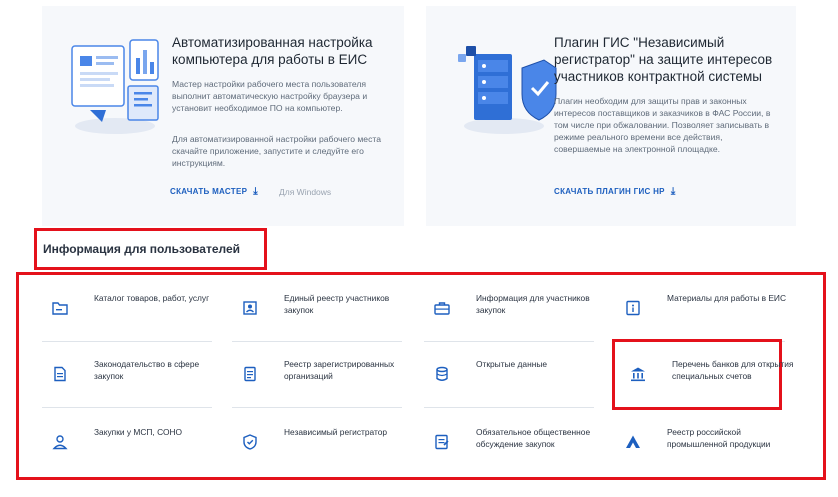 This screenshot has width=838, height=497. Describe the element at coordinates (633, 442) in the screenshot. I see `industry-logo-icon` at that location.